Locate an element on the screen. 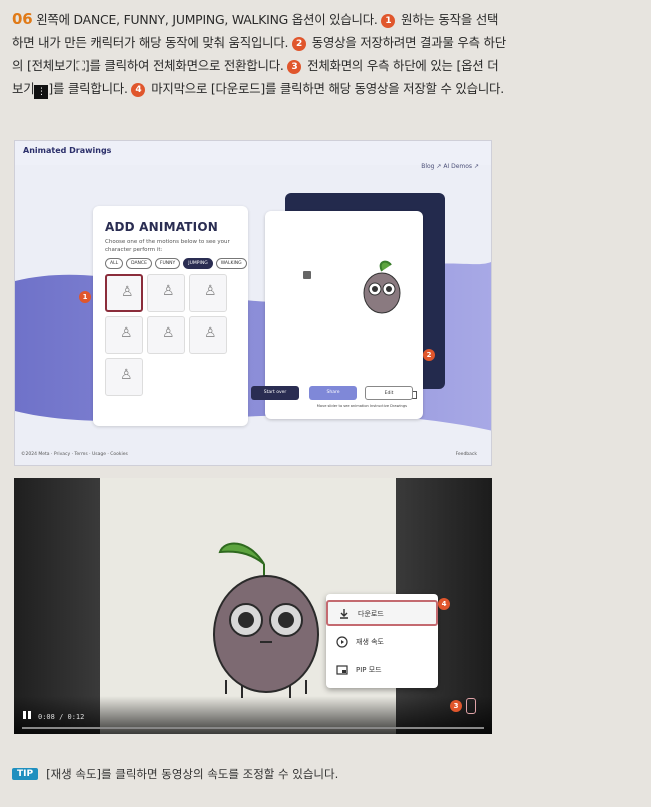  menu-item-pip: PIP 모드 is located at coordinates (382, 671).